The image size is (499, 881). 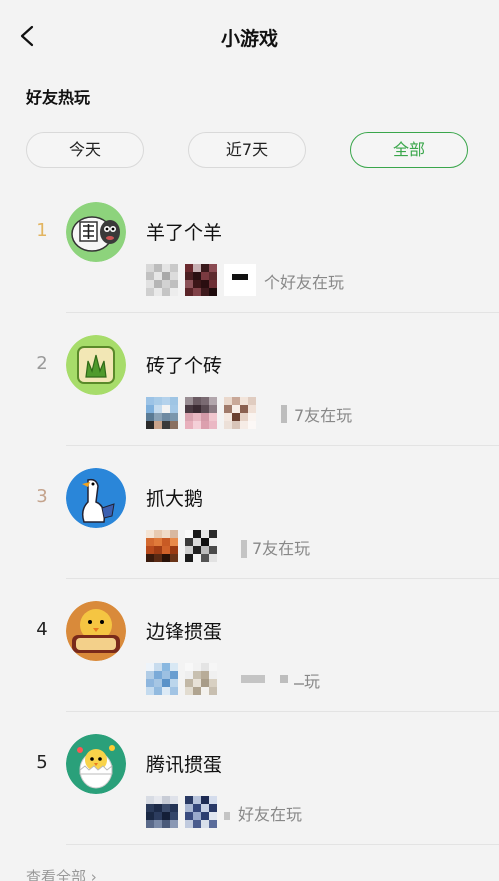 I want to click on rank-number: 5, so click(x=42, y=762).